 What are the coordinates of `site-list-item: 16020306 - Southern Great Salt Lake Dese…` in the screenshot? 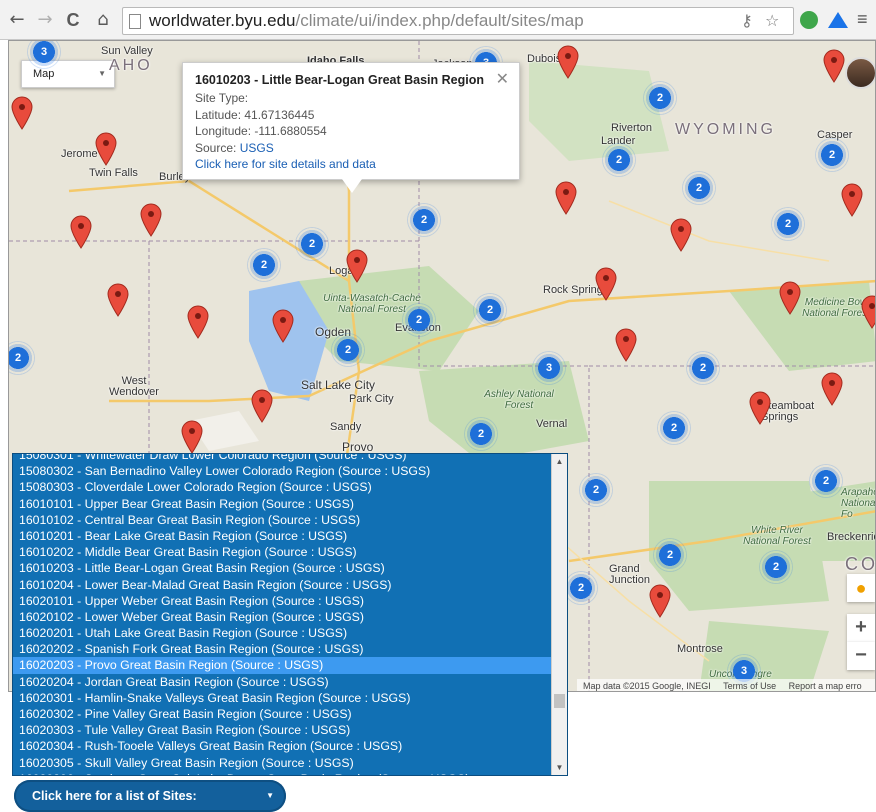 It's located at (283, 773).